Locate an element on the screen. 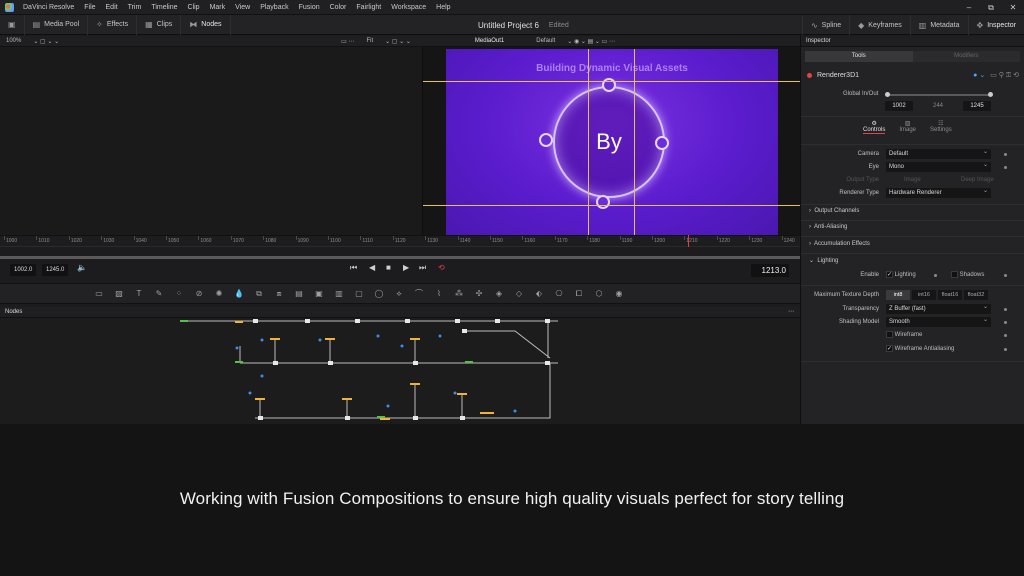  camera3d-icon: ⎔ is located at coordinates (559, 294).